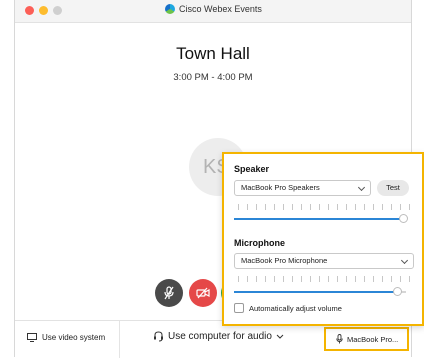  I want to click on audio-connection-label: Use computer for audio, so click(220, 336).